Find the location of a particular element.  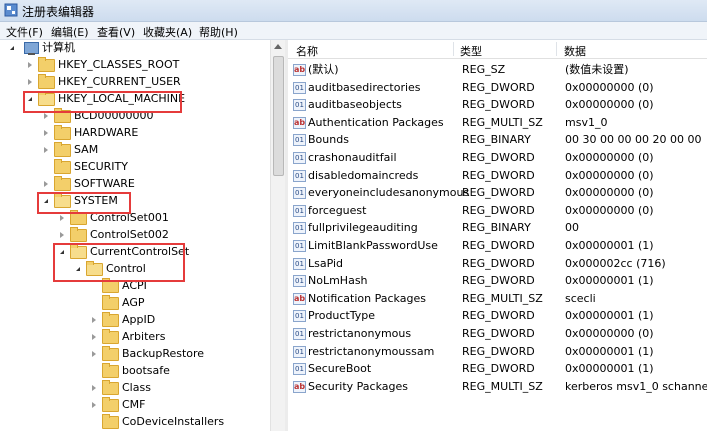

value-type: REG_BINARY is located at coordinates (496, 228).